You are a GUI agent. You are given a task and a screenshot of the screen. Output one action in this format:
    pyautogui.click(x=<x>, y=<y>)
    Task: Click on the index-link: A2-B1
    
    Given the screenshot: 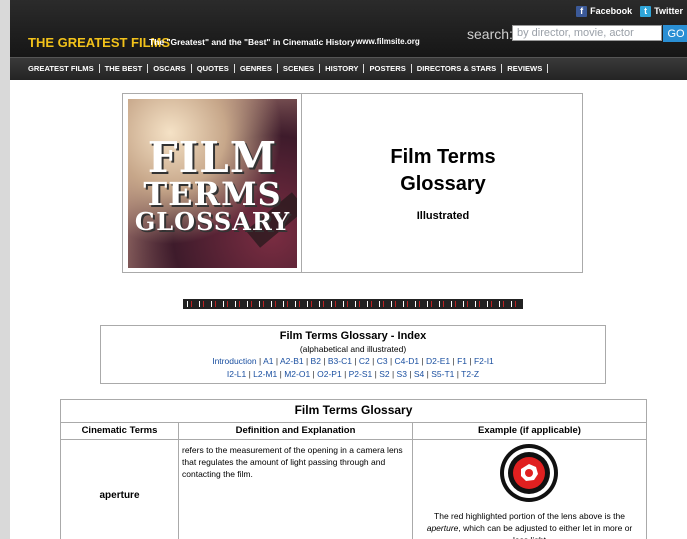 What is the action you would take?
    pyautogui.click(x=292, y=361)
    